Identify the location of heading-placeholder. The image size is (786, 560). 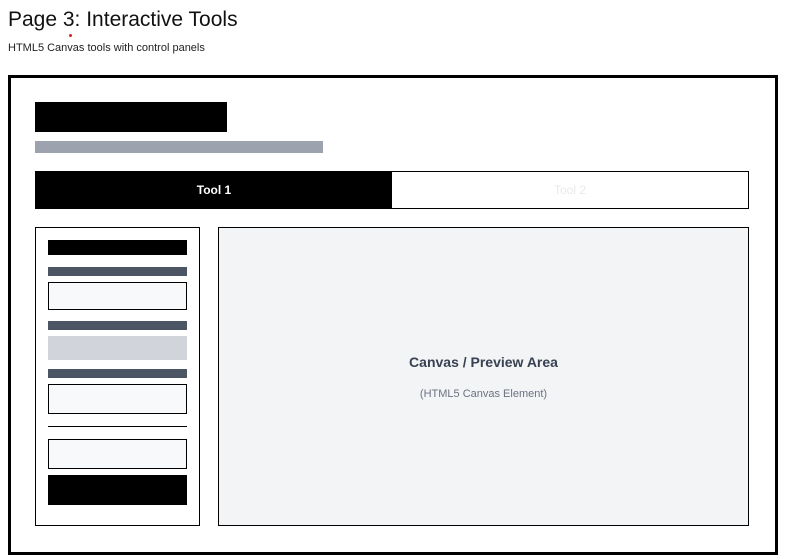
(131, 117).